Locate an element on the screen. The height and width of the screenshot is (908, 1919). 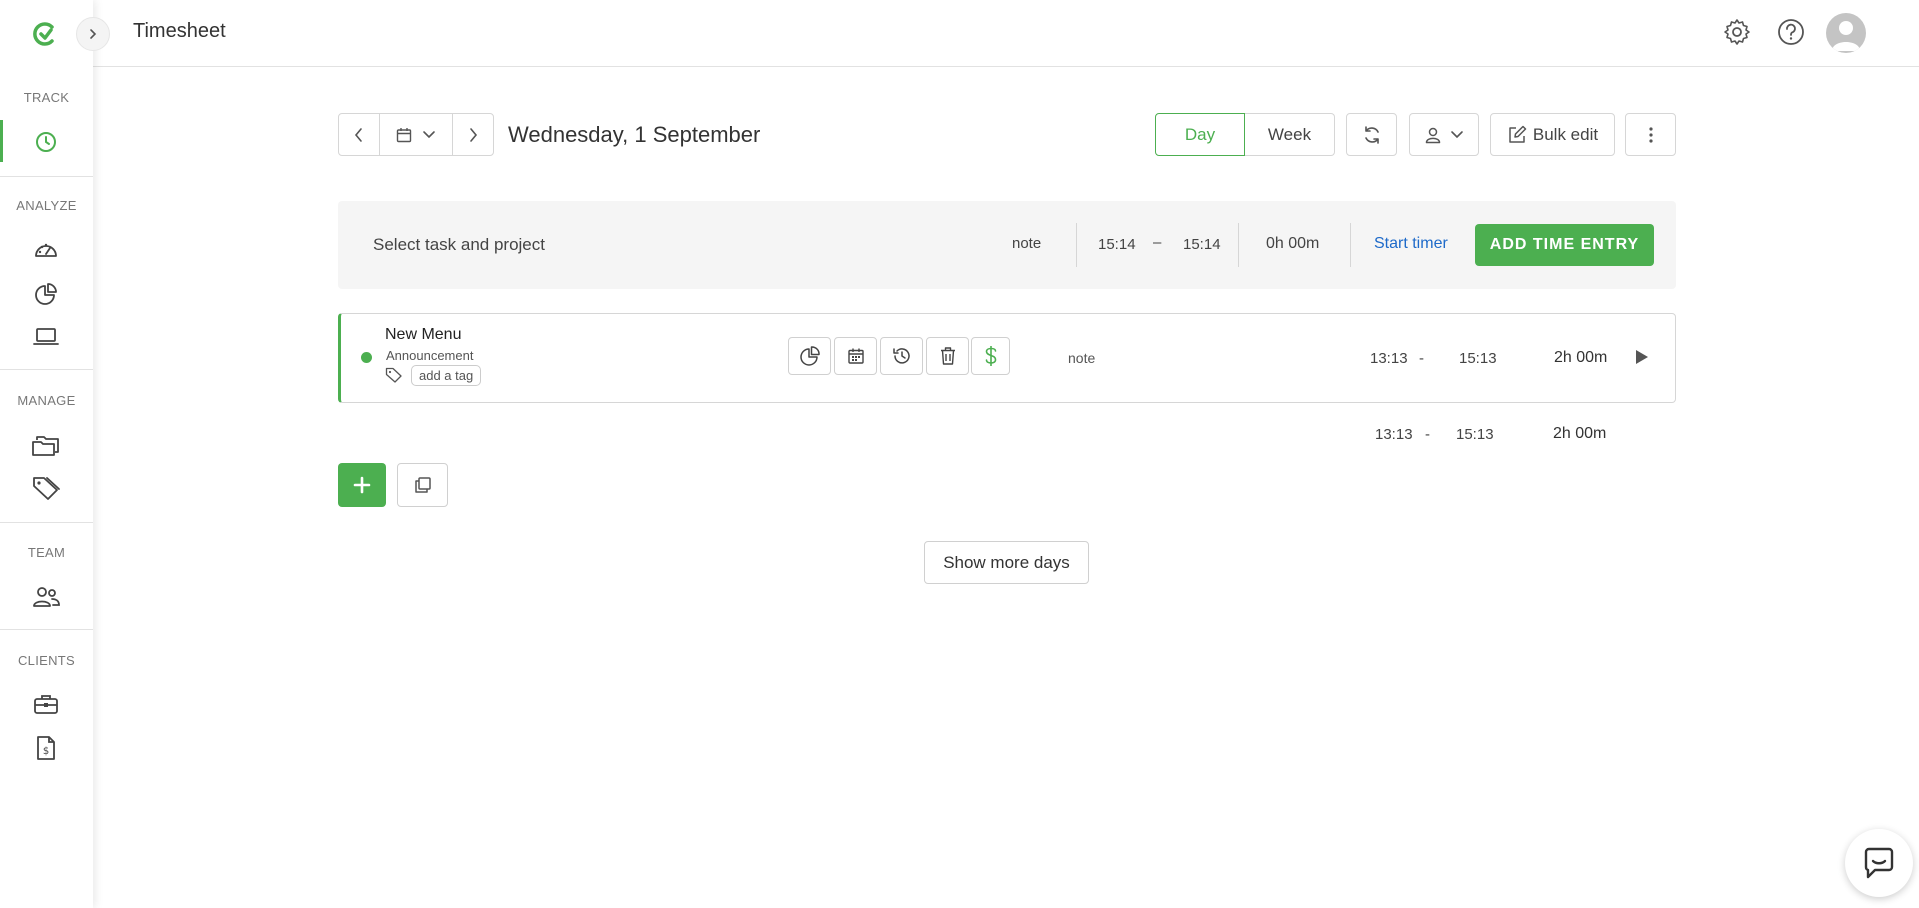
view-toggle: Day Week is located at coordinates (1245, 134).